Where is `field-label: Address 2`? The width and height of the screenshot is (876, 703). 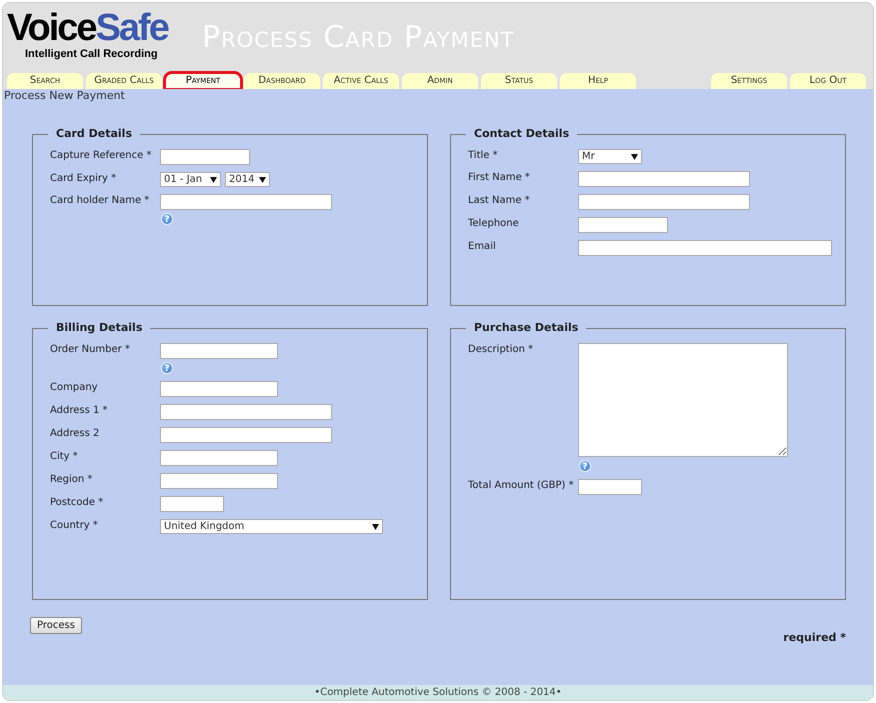 field-label: Address 2 is located at coordinates (75, 433).